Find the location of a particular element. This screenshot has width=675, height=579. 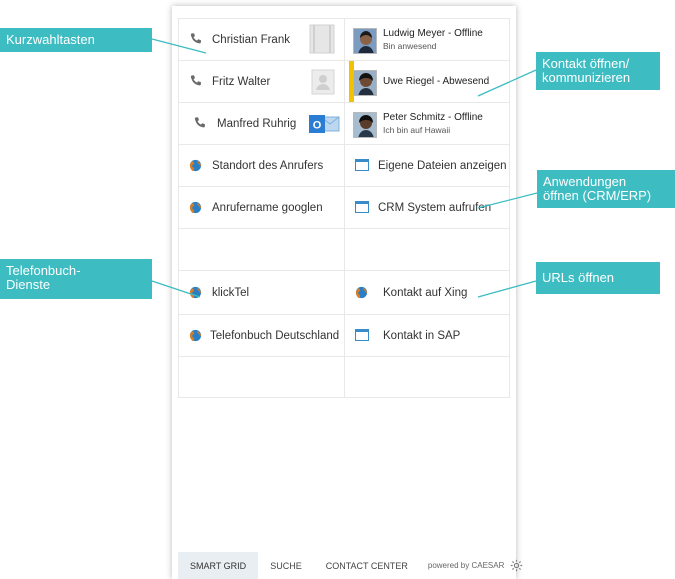

callout-text: öffnen (CRM/ERP) is located at coordinates (597, 195).